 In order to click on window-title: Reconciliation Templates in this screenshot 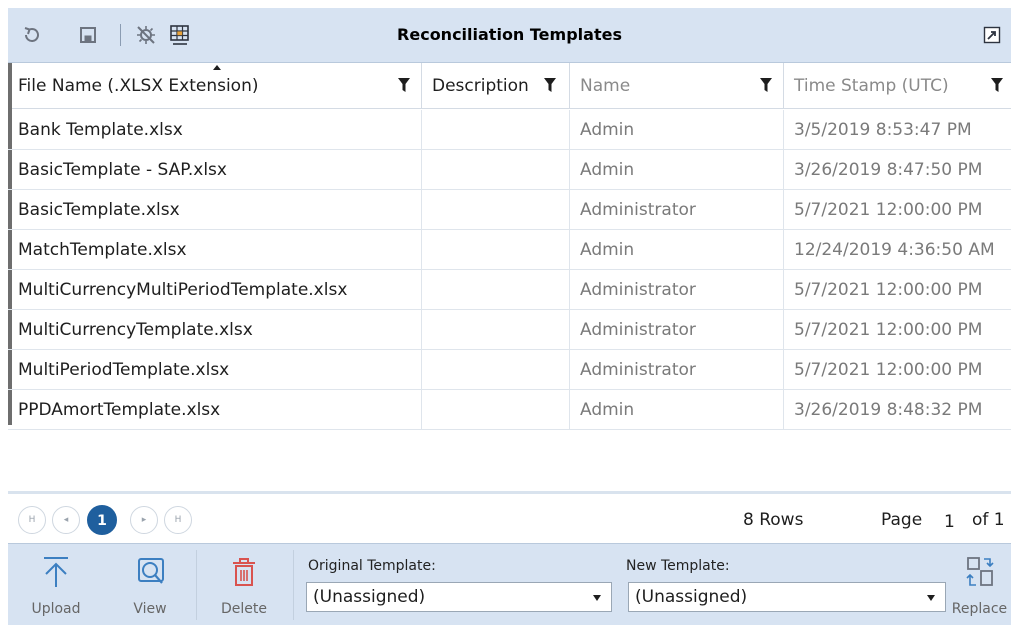, I will do `click(509, 34)`.